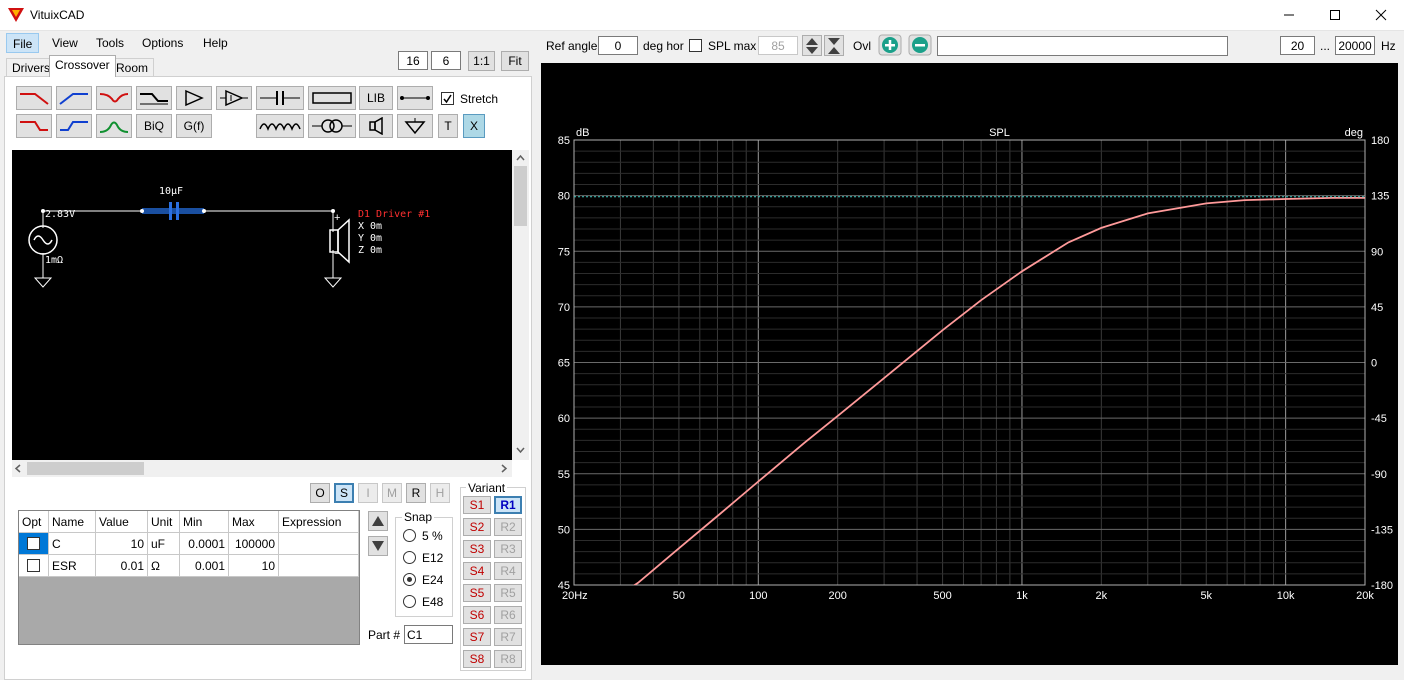 Image resolution: width=1404 pixels, height=680 pixels. Describe the element at coordinates (508, 505) in the screenshot. I see `variant-r1-button: R1` at that location.